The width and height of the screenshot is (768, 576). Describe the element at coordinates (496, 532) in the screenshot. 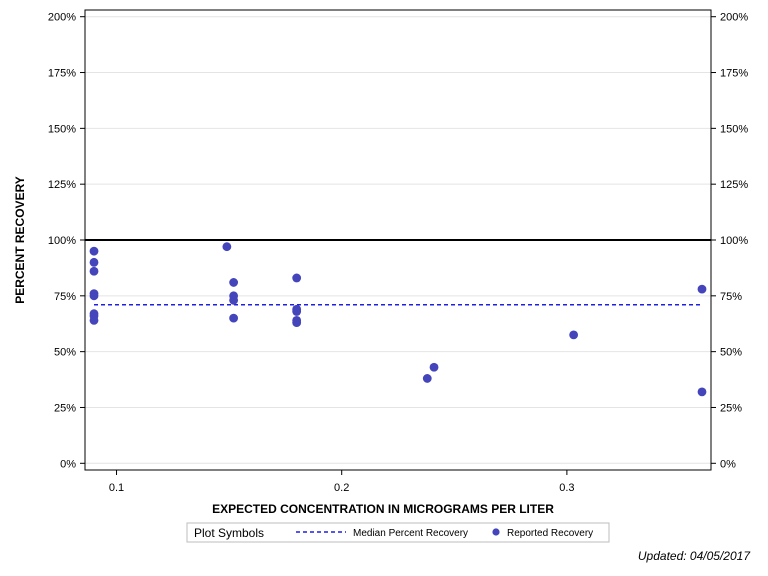

I see `legend-reported-swatch` at that location.